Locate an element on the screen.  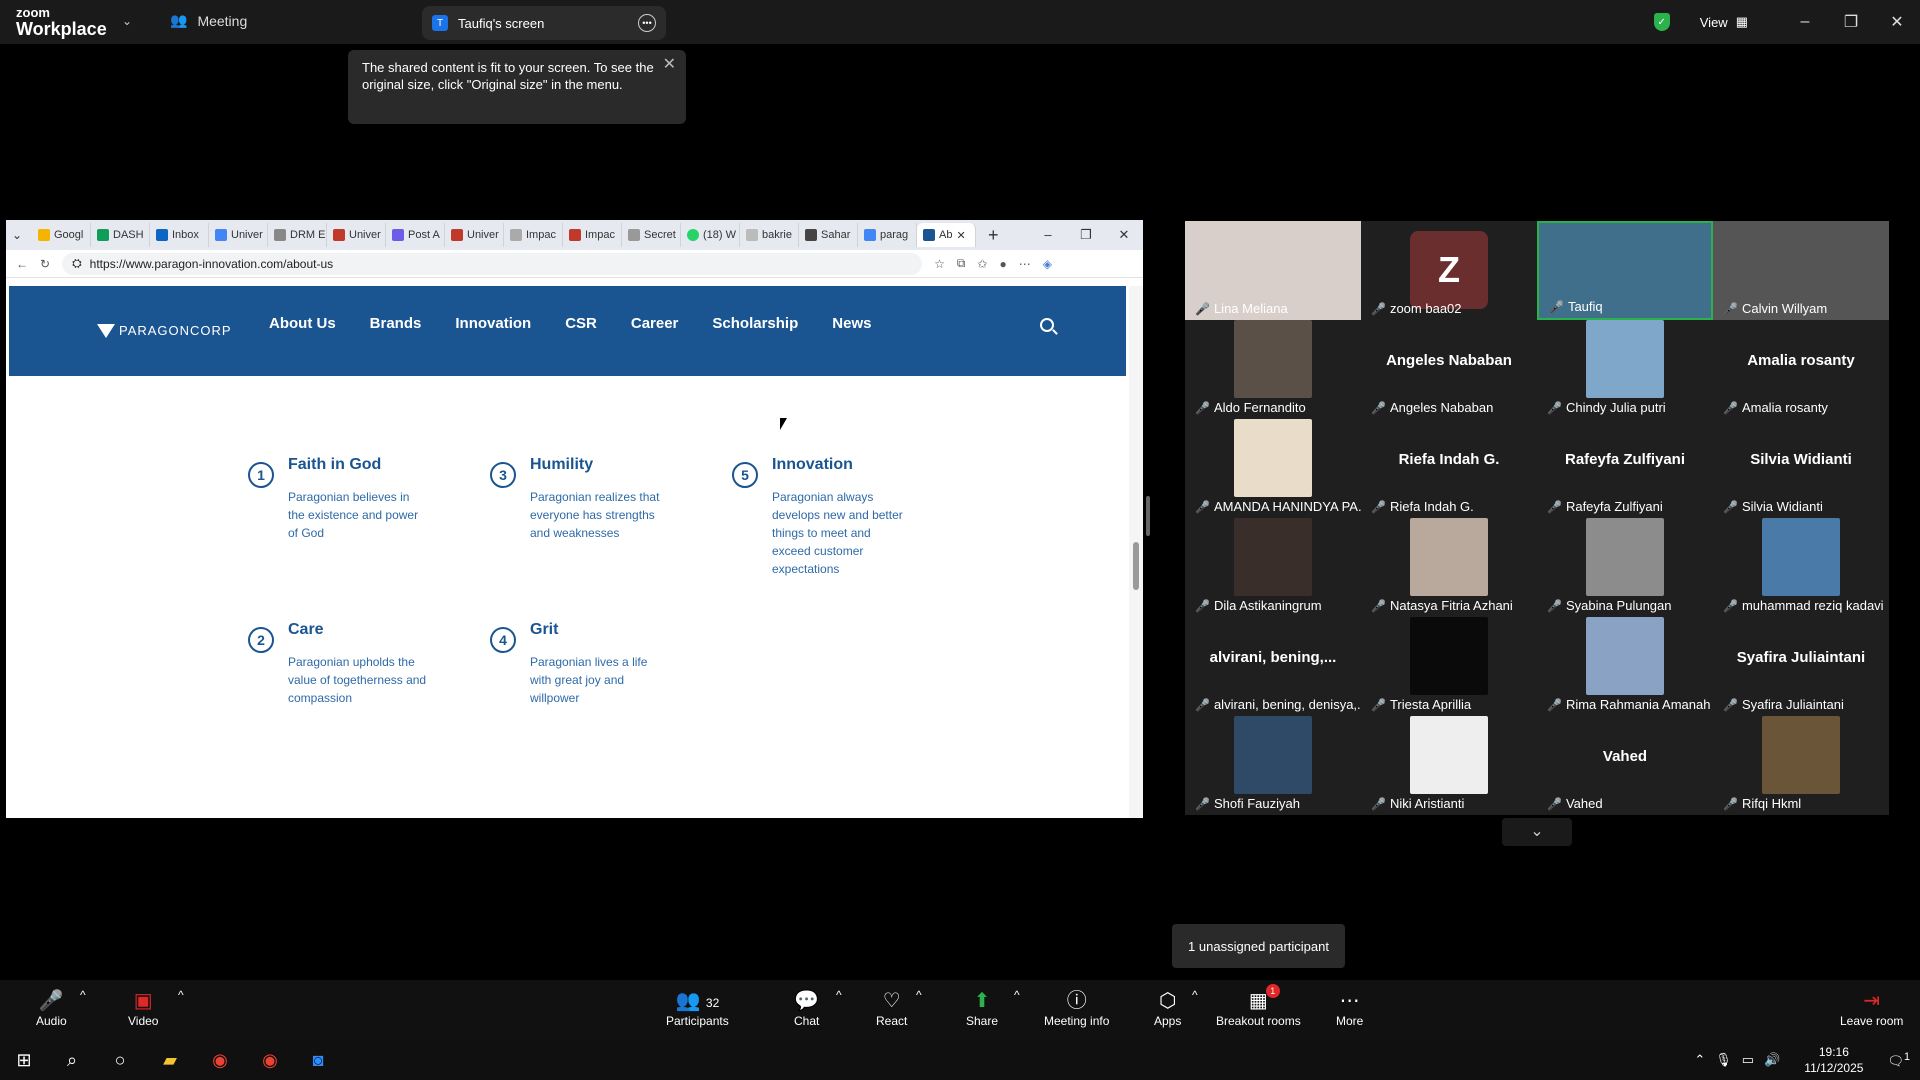
chrome-icon: ◉ is located at coordinates (220, 1060).